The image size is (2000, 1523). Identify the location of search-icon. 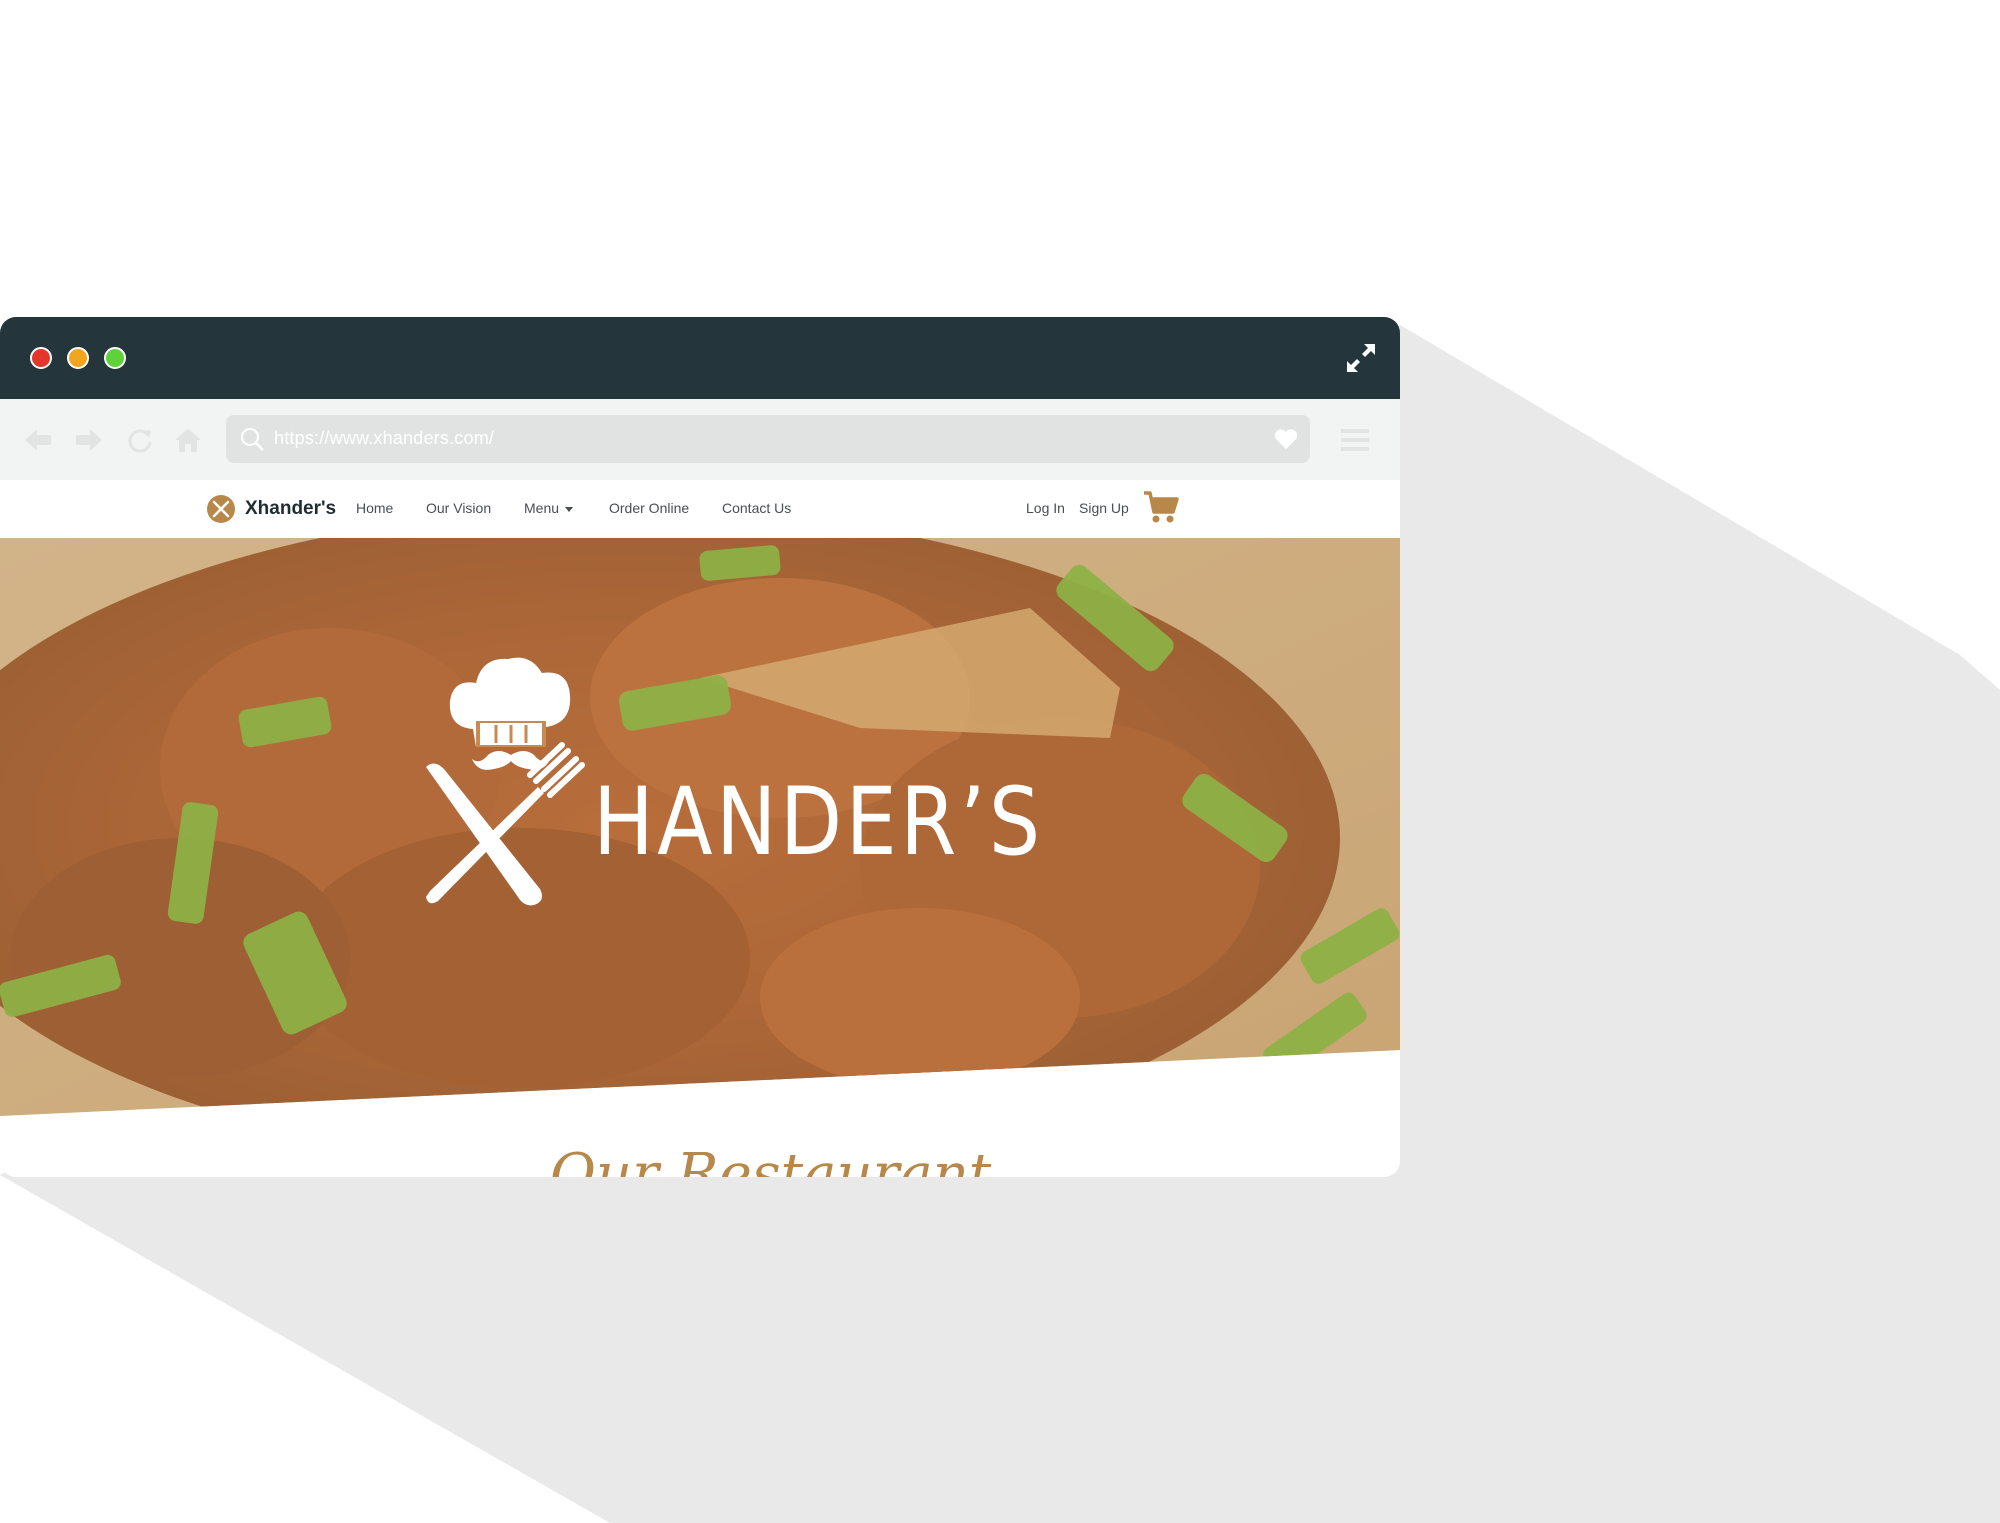
(252, 439).